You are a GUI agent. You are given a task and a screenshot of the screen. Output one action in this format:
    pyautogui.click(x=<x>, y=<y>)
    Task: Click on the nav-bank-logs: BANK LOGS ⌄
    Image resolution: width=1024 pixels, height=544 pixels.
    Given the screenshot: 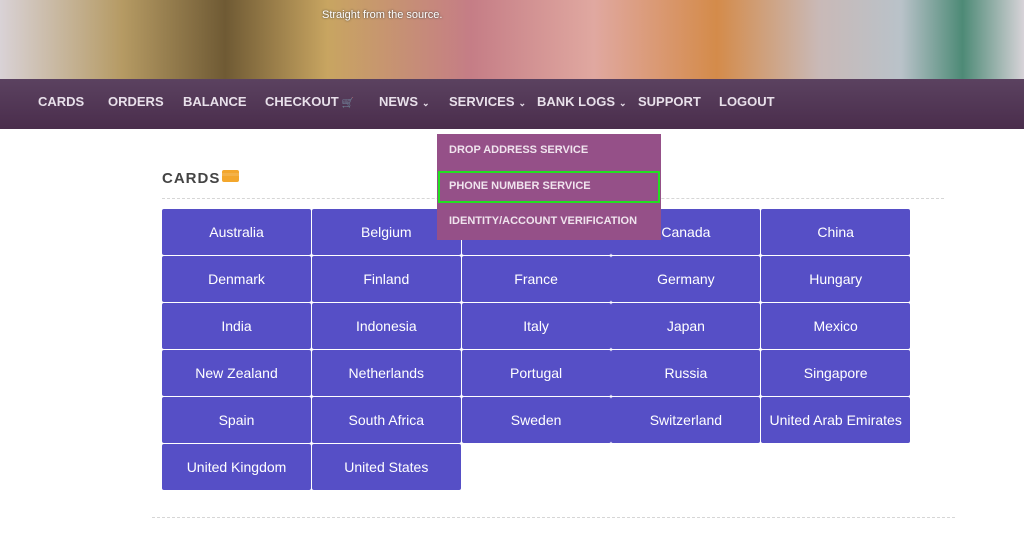 What is the action you would take?
    pyautogui.click(x=582, y=101)
    